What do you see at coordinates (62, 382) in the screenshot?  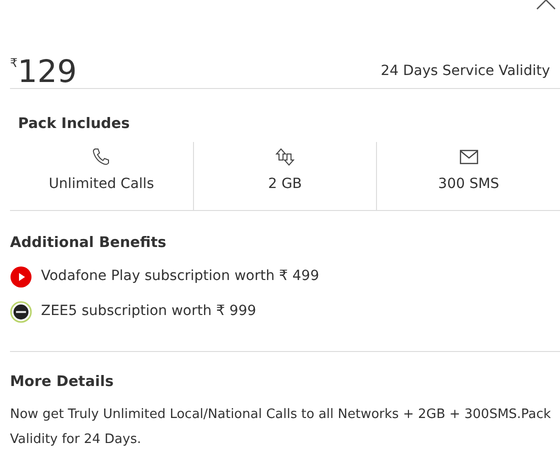 I see `section-title: More Details` at bounding box center [62, 382].